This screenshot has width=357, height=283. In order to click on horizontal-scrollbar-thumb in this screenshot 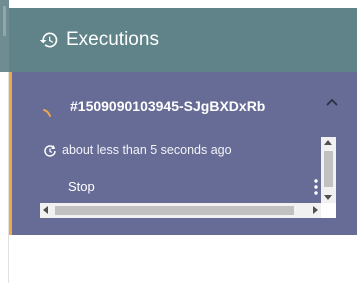, I will do `click(174, 210)`.